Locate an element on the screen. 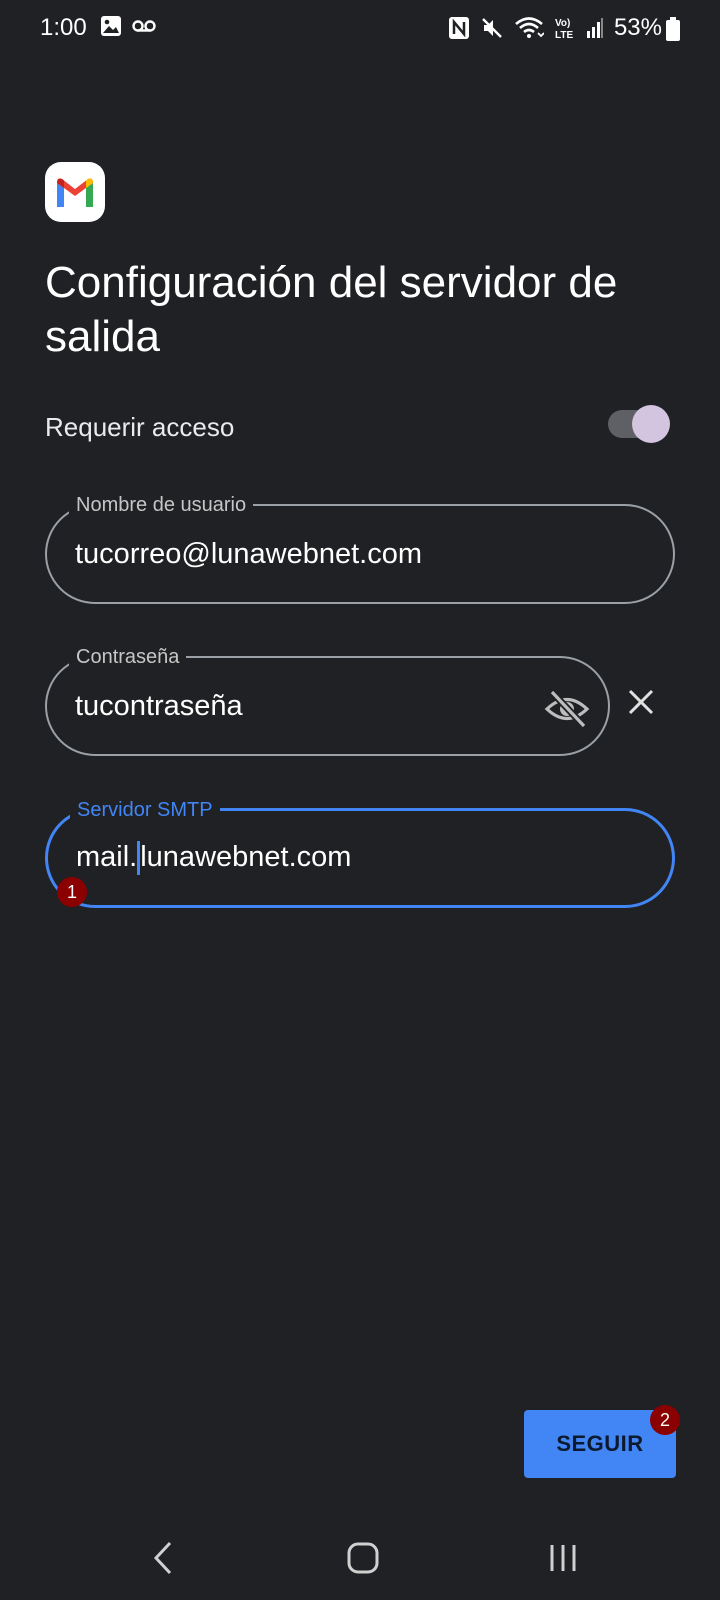 The height and width of the screenshot is (1600, 720). recents-icon is located at coordinates (563, 1558).